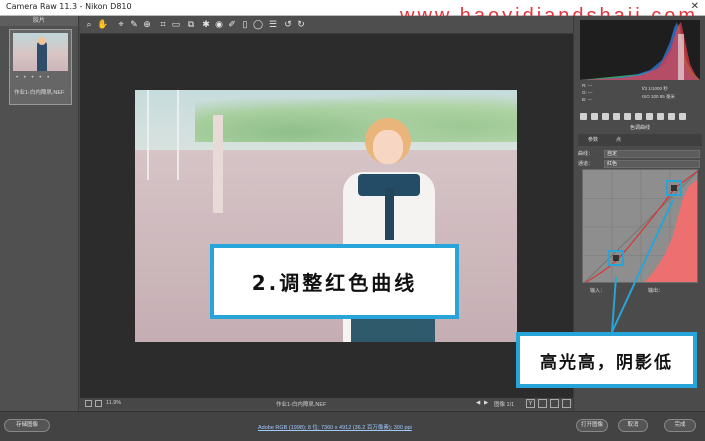 The image size is (705, 441). Describe the element at coordinates (682, 116) in the screenshot. I see `snapshots-tab-icon` at that location.